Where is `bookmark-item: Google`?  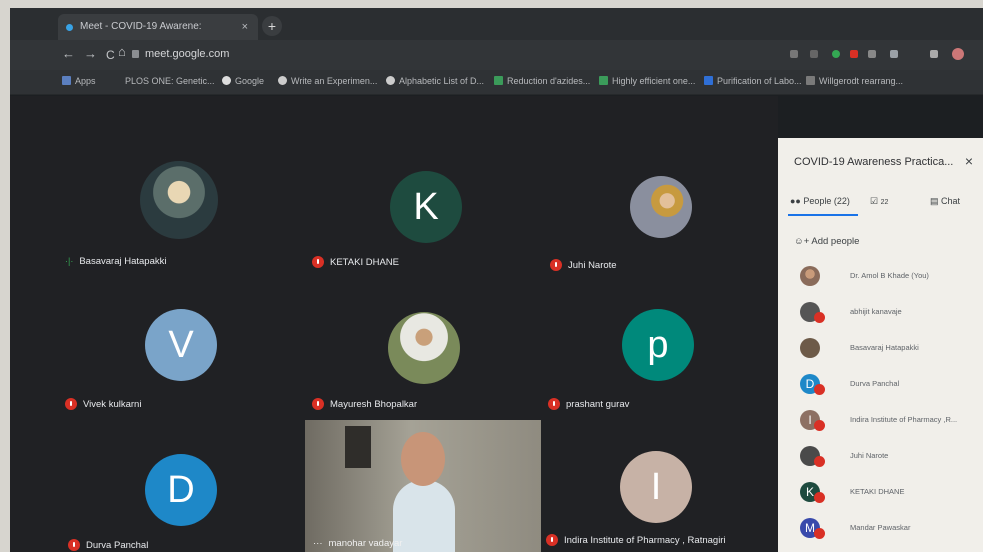
bookmark-item: Google is located at coordinates (243, 81).